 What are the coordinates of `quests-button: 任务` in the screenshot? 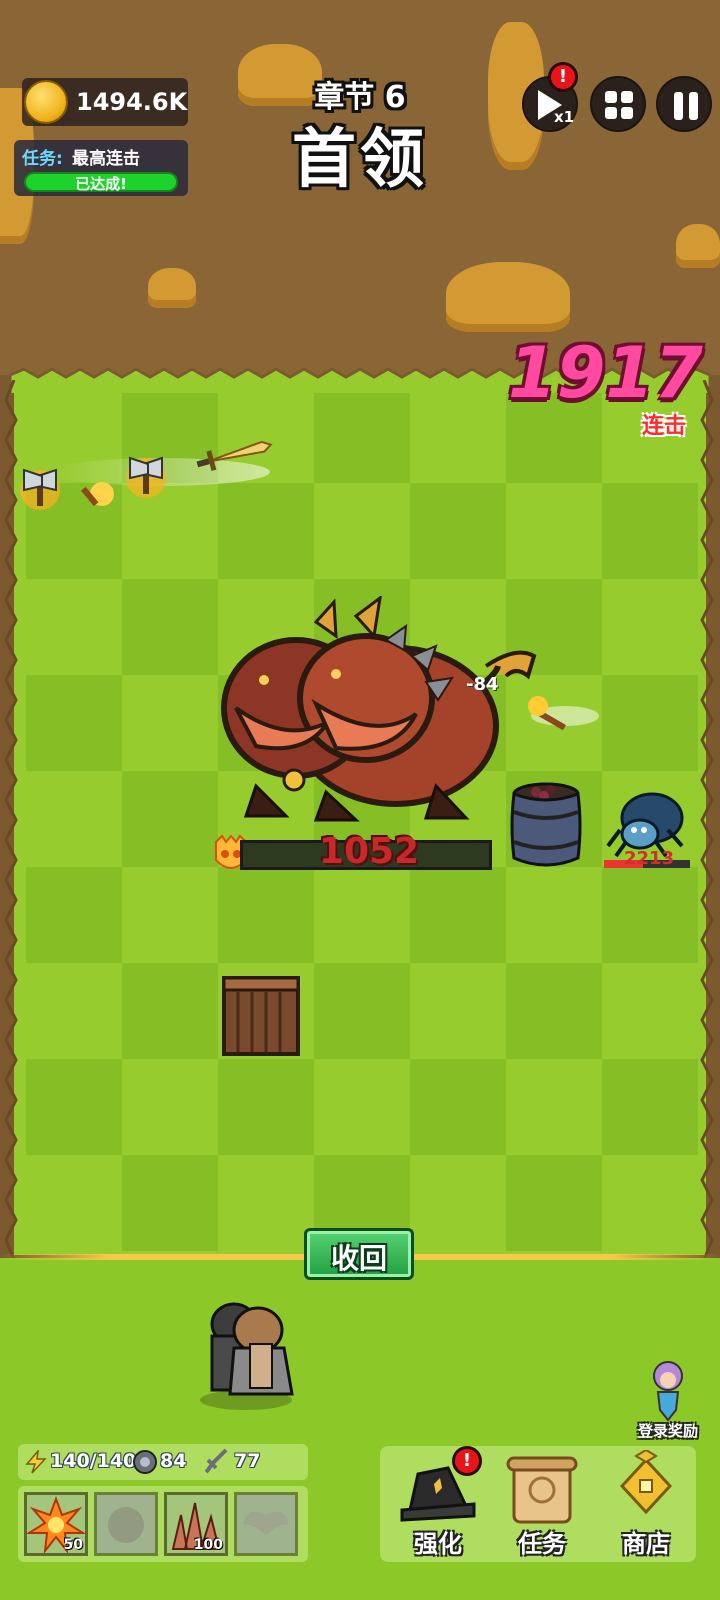 It's located at (542, 1504).